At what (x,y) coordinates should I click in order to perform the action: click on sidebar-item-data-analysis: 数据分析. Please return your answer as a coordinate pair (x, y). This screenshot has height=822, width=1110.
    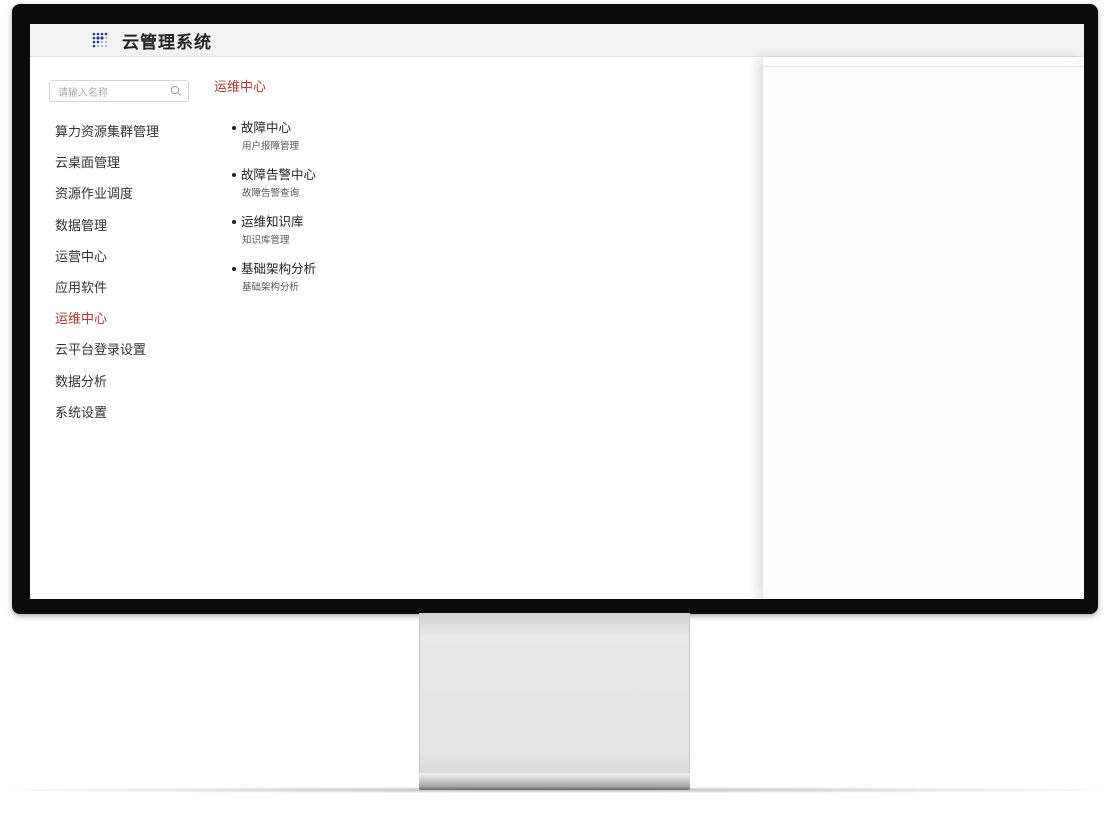
    Looking at the image, I should click on (107, 389).